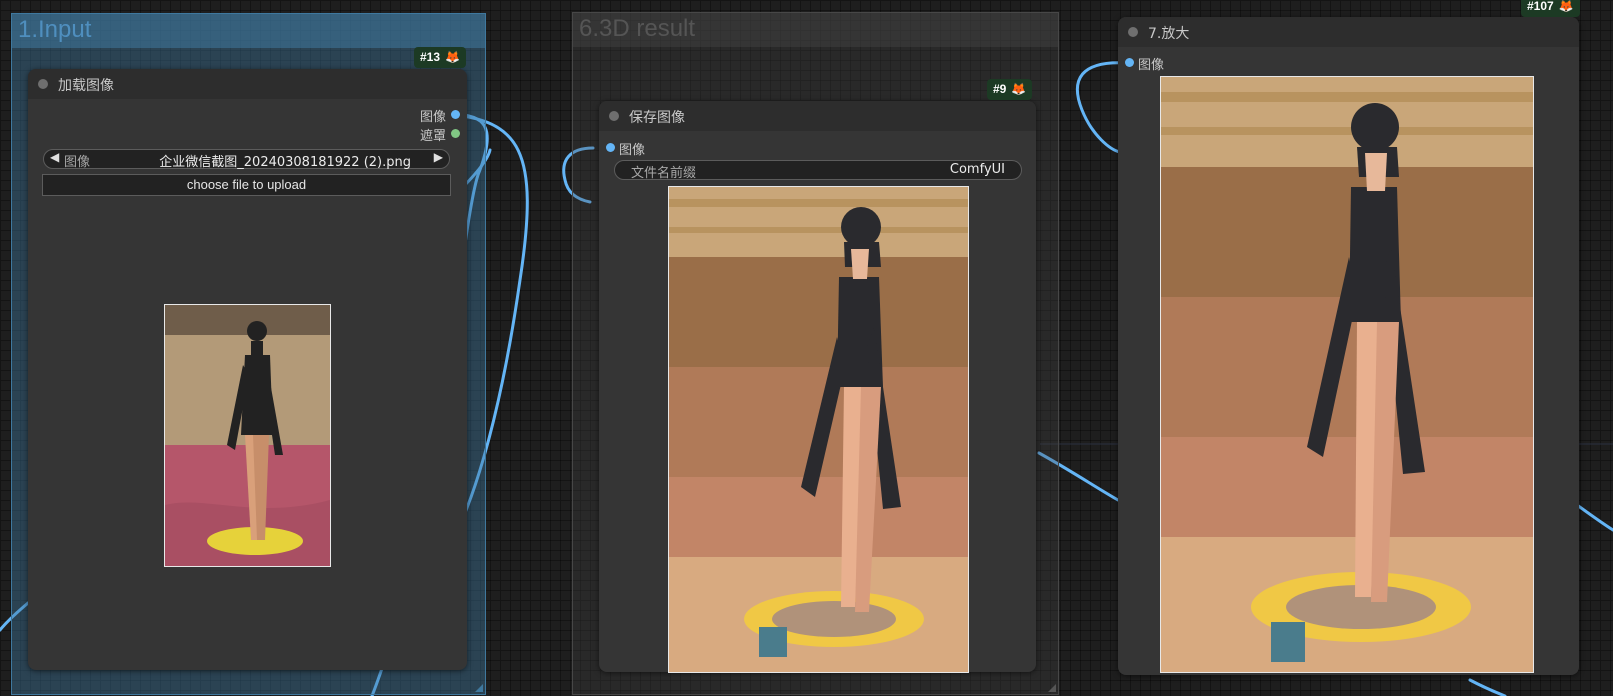 The width and height of the screenshot is (1613, 696). I want to click on node-id-badge: #13 🦊, so click(440, 57).